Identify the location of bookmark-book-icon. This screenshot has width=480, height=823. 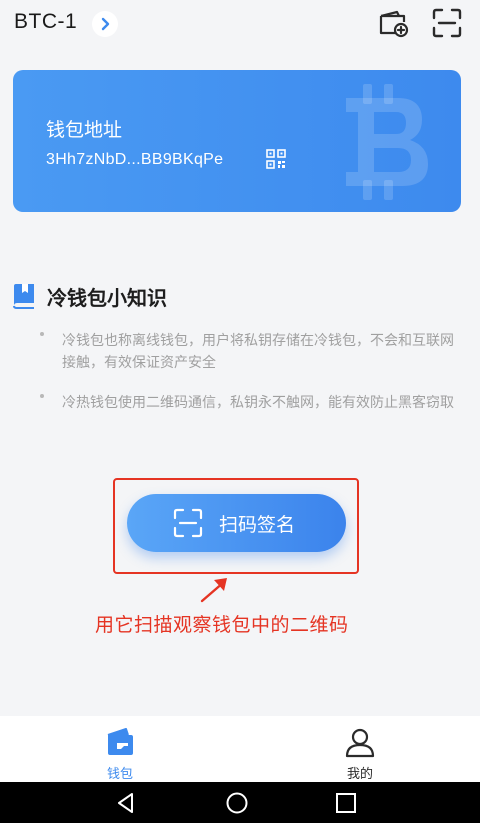
(23, 296).